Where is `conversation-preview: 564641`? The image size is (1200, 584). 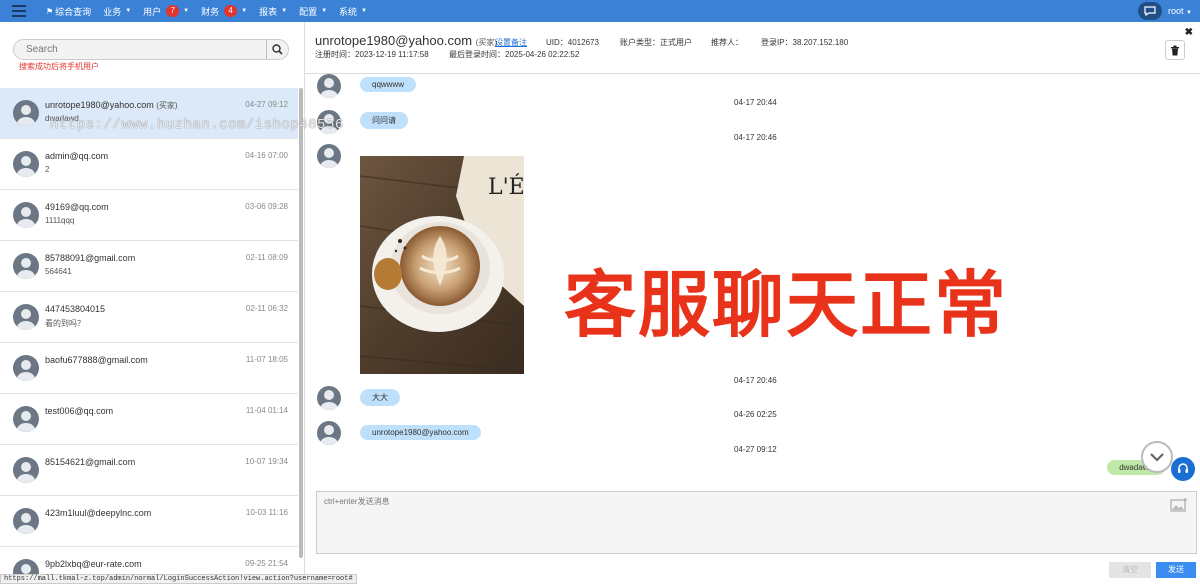
conversation-preview: 564641 is located at coordinates (58, 271).